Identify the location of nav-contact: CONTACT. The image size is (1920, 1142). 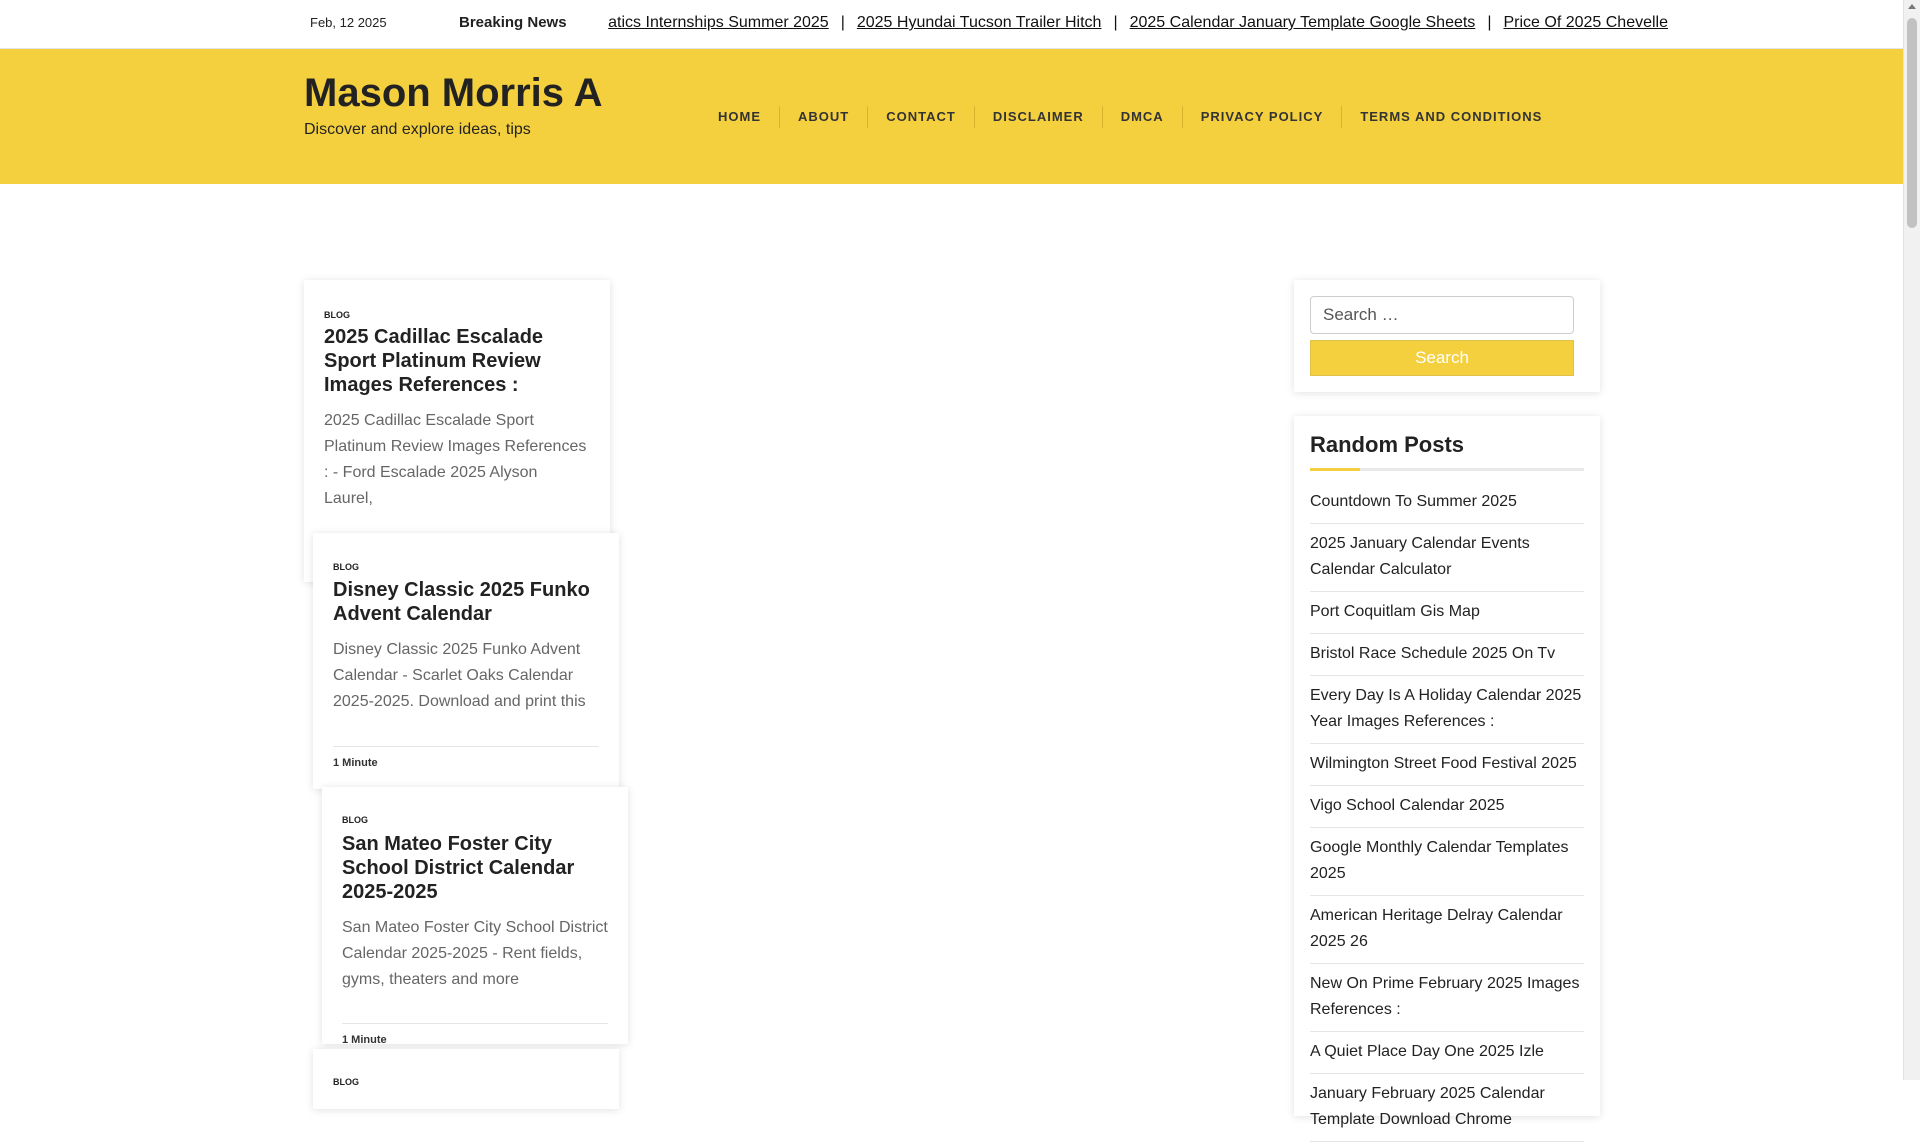
(921, 117).